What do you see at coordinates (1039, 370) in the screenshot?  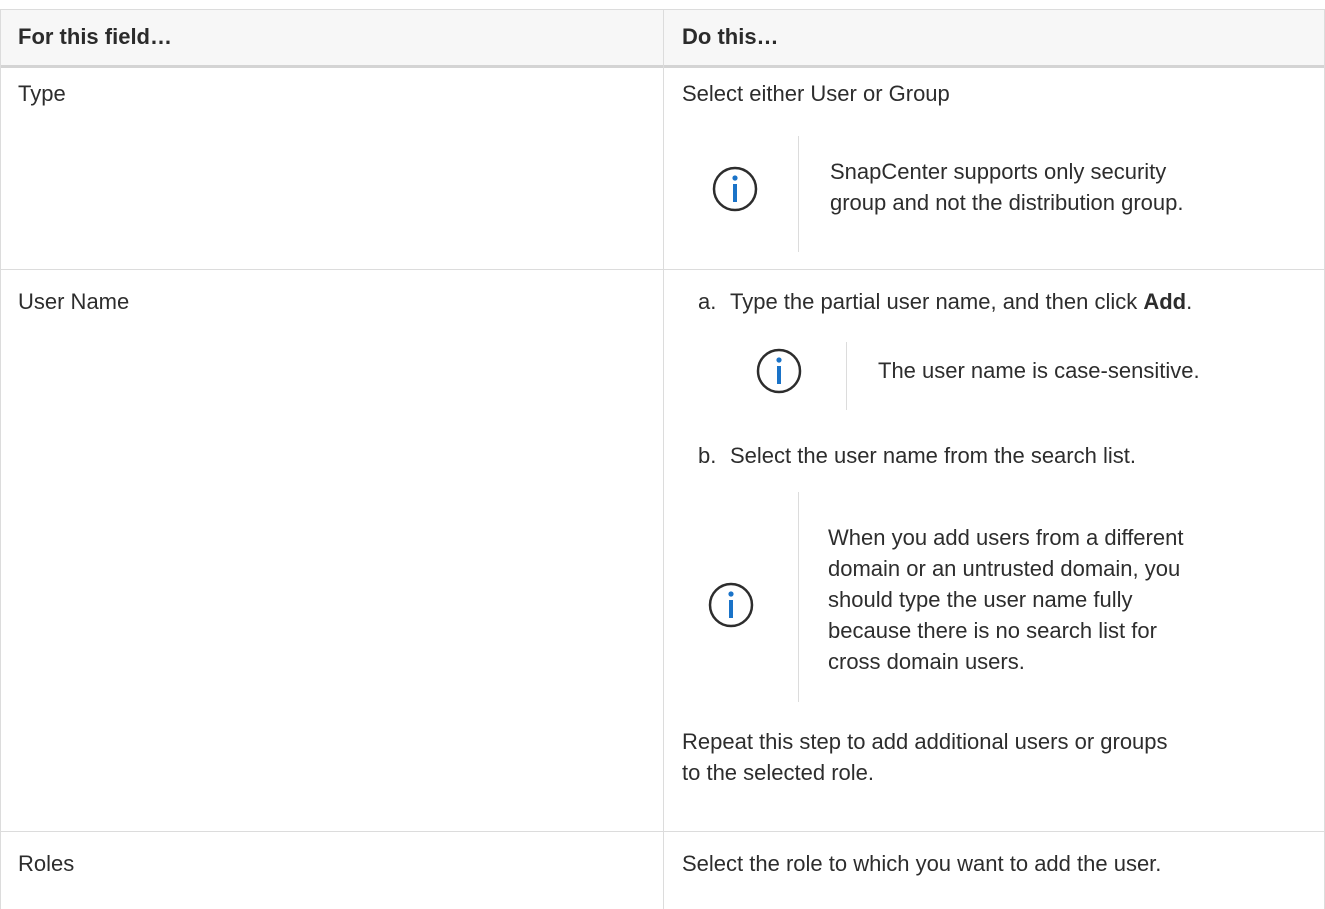 I see `note-text: The user name is case-sensitive.` at bounding box center [1039, 370].